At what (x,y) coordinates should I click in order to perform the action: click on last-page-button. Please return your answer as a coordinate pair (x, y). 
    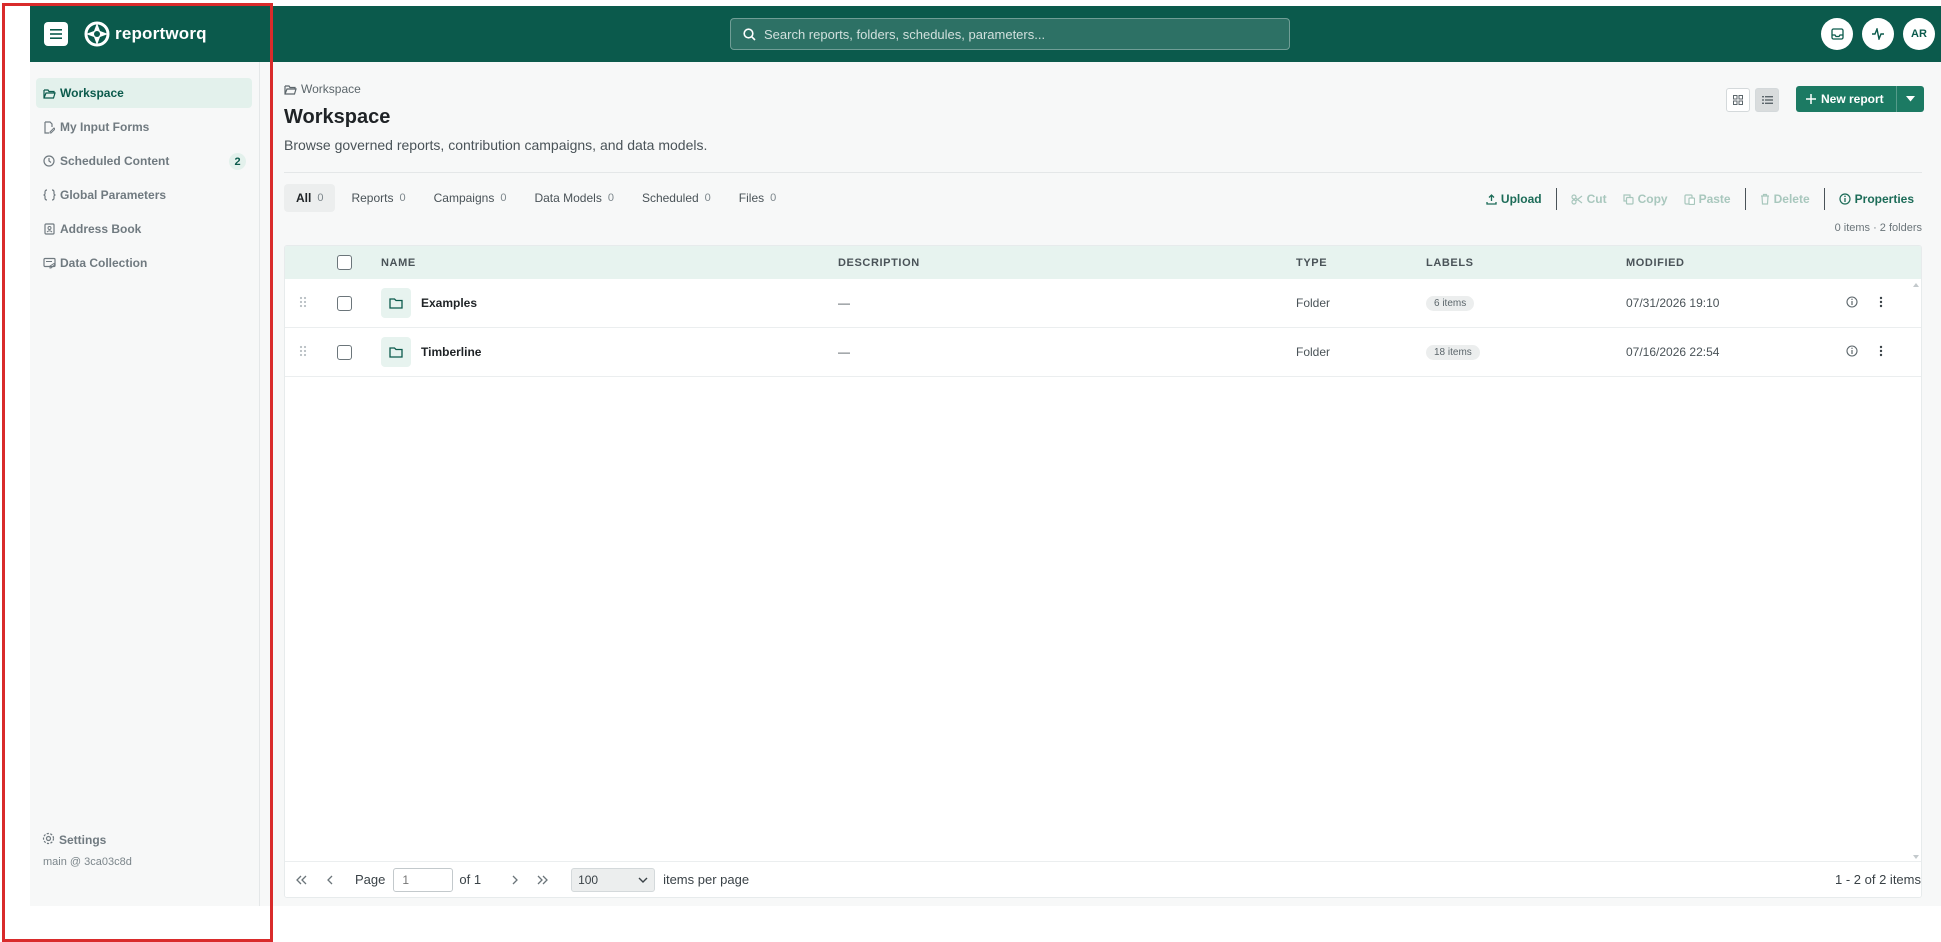
    Looking at the image, I should click on (543, 880).